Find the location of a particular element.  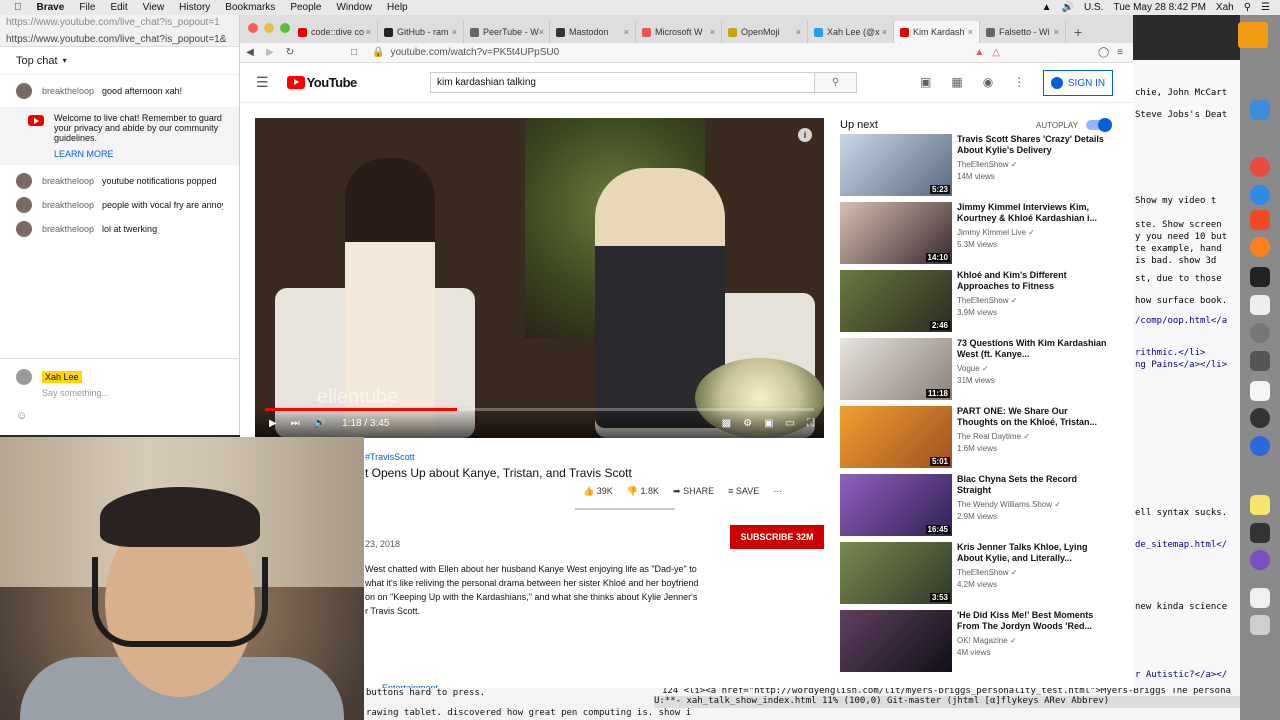

brave-shield-icon: ▲ is located at coordinates (979, 52).